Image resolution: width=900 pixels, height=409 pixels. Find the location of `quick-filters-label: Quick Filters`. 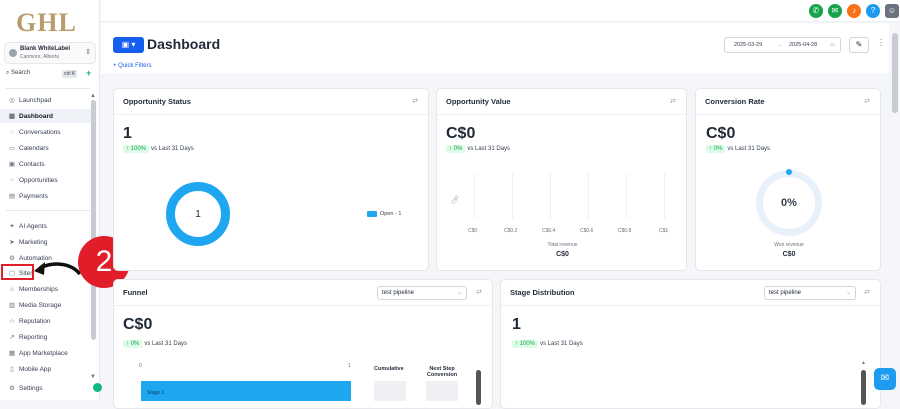

quick-filters-label: Quick Filters is located at coordinates (135, 66).